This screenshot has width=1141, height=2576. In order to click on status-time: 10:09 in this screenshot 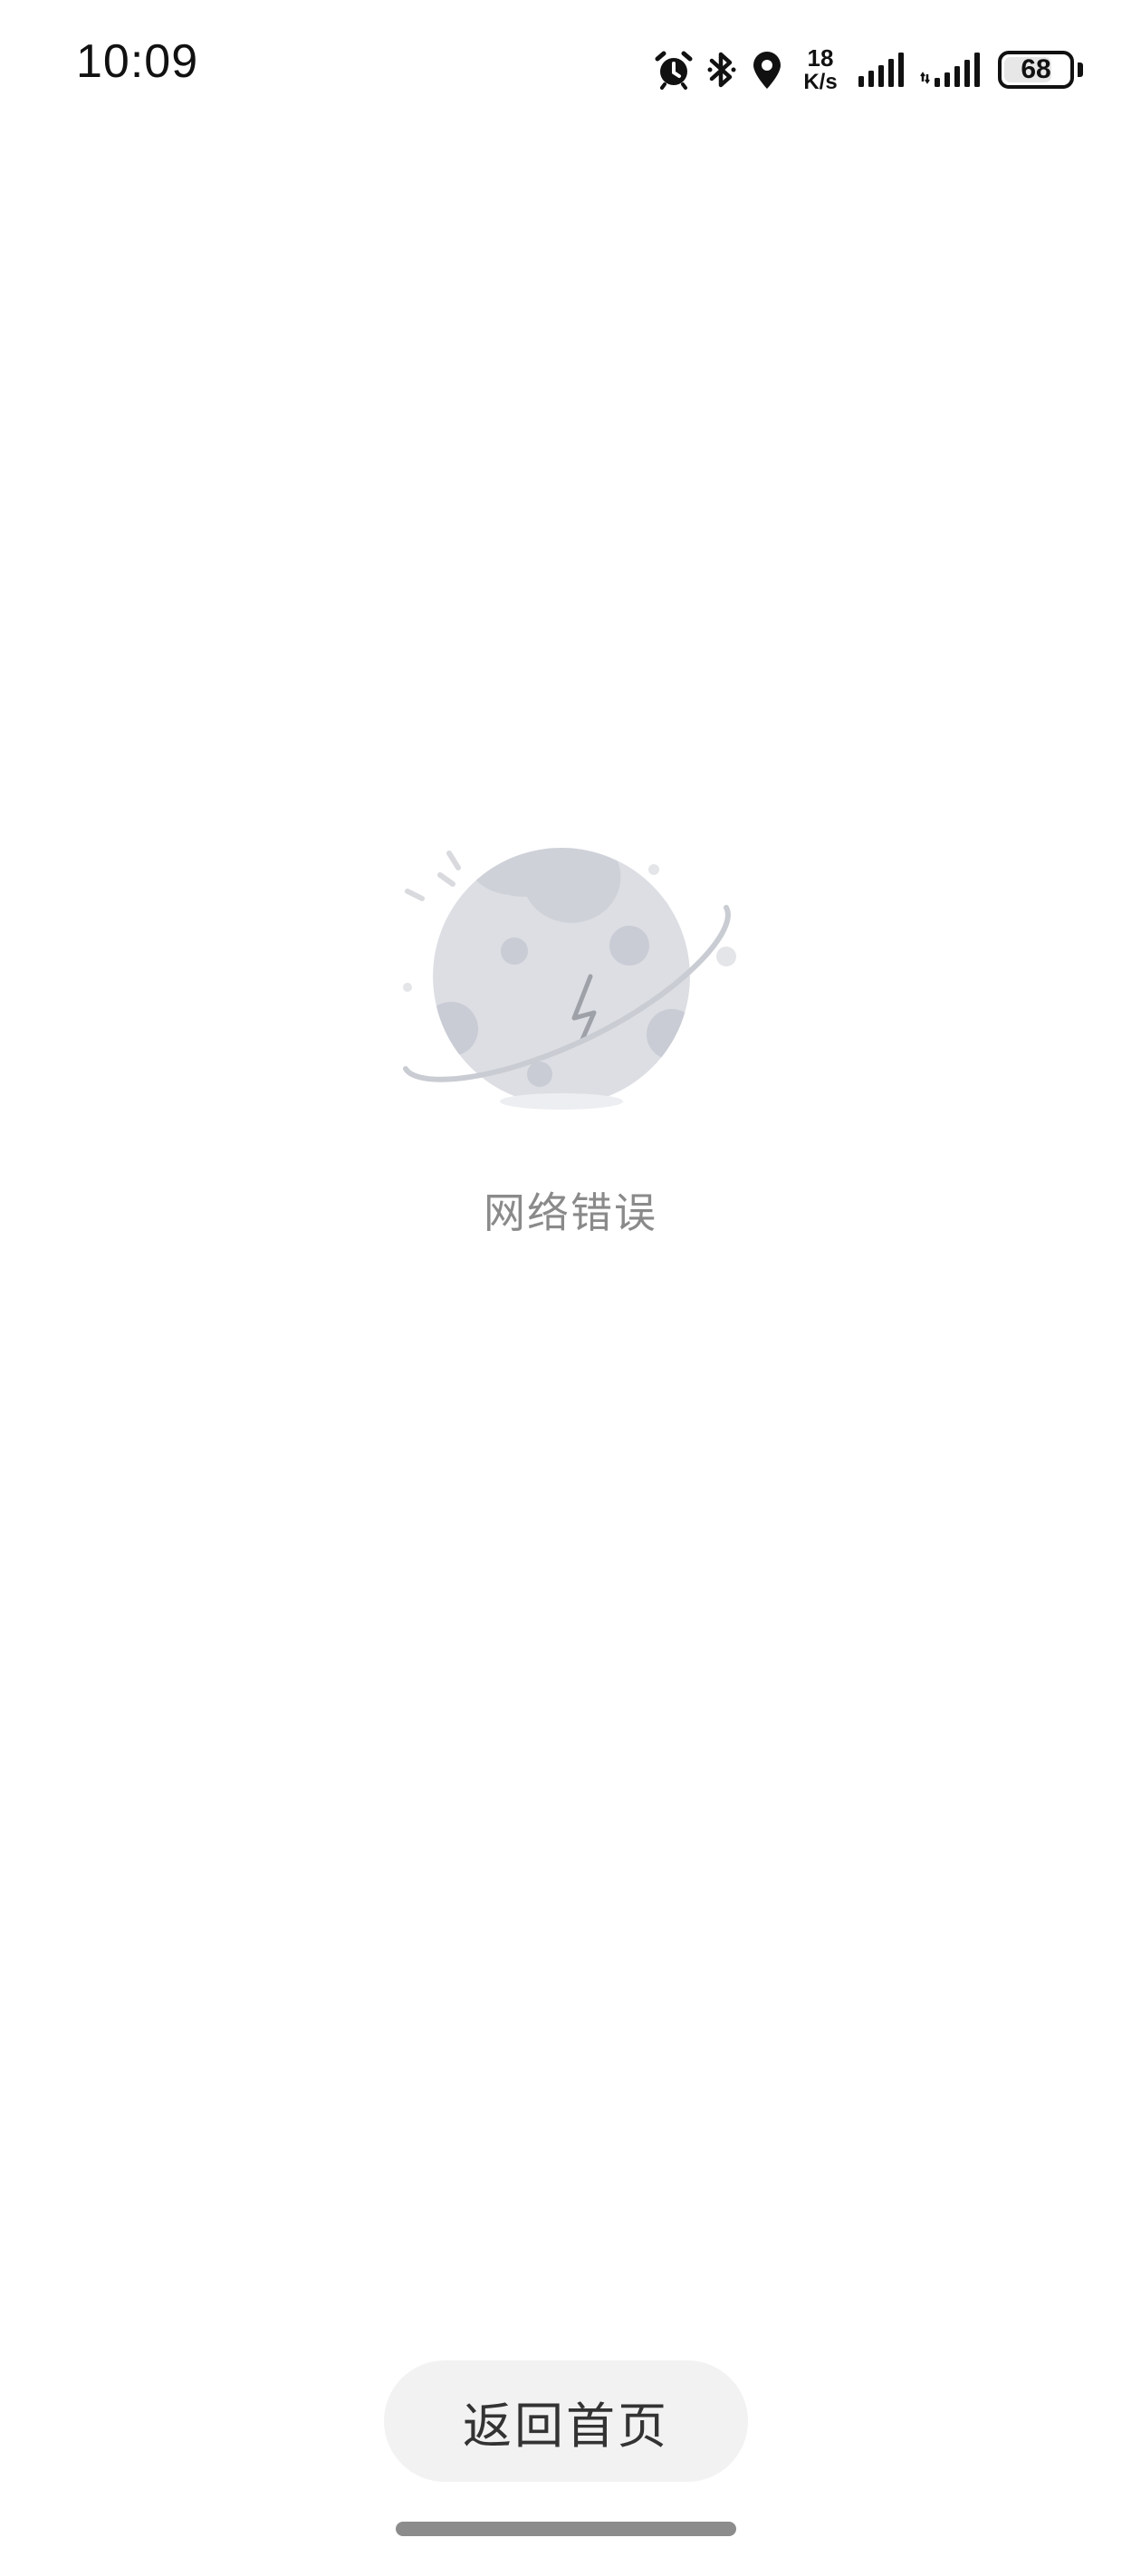, I will do `click(137, 61)`.